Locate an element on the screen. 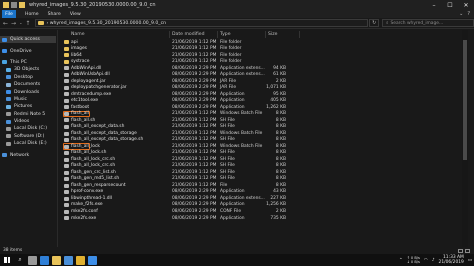 The image size is (474, 266). sidebar-item-quick-access: Quick access is located at coordinates (28, 40).